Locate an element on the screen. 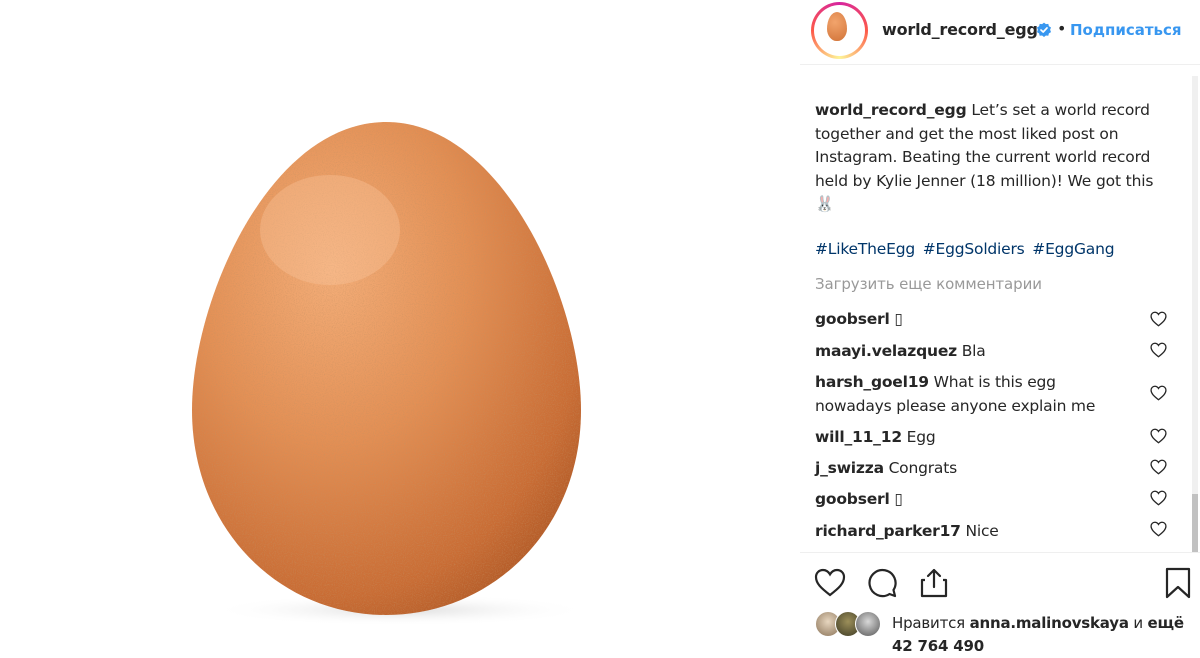 Image resolution: width=1200 pixels, height=658 pixels. comment-item: maayi.velazquez Bla is located at coordinates (975, 351).